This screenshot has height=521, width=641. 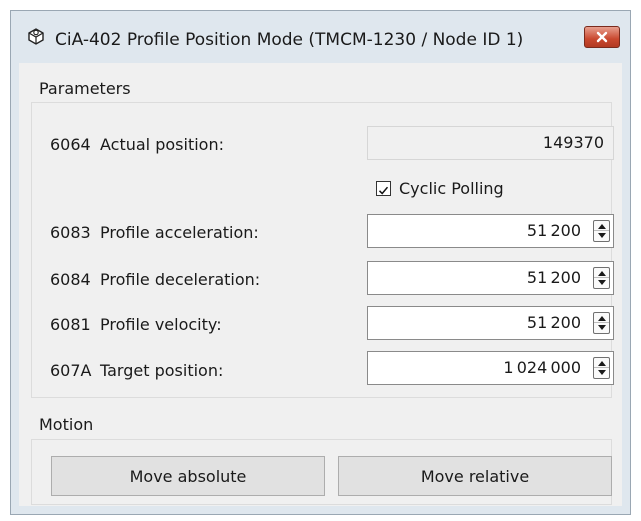 What do you see at coordinates (490, 323) in the screenshot?
I see `profile-velocity-stepper: 51 200` at bounding box center [490, 323].